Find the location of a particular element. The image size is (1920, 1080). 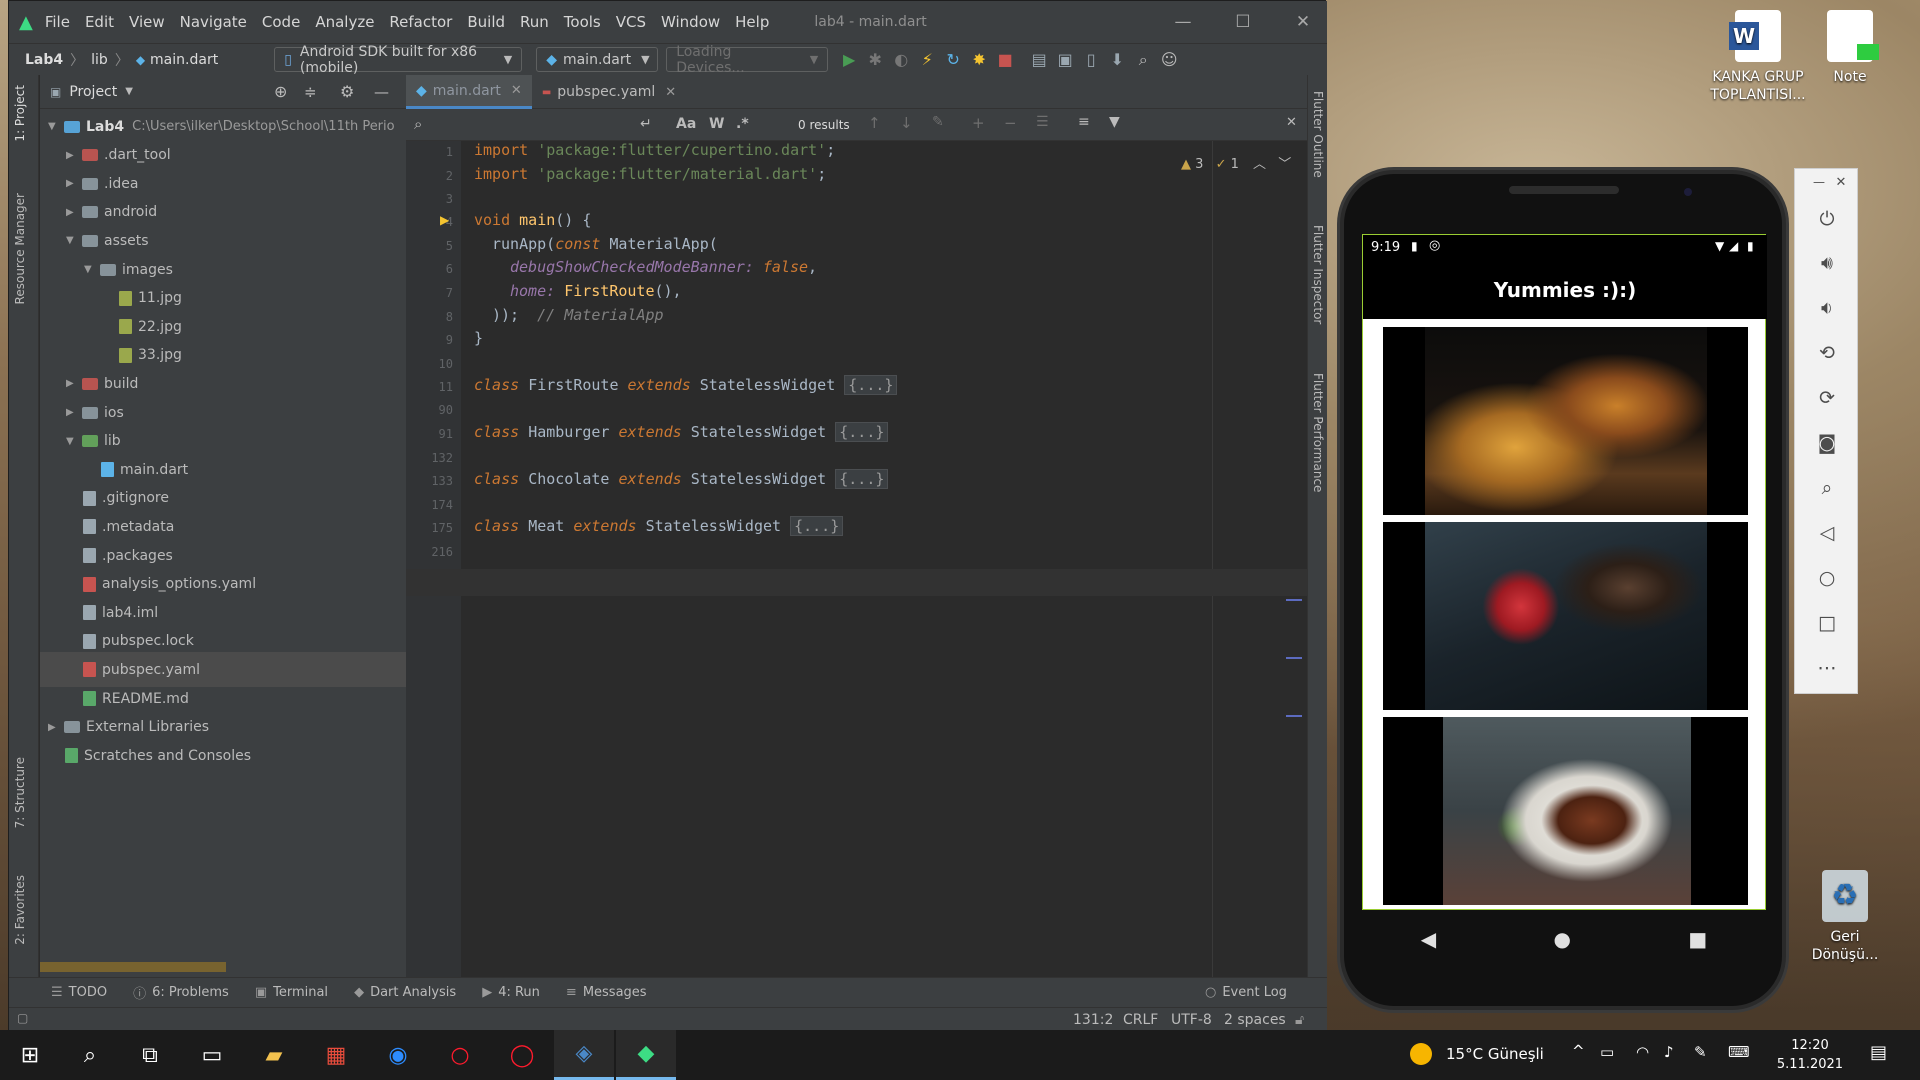

match-case-toggle: Aa is located at coordinates (686, 124).